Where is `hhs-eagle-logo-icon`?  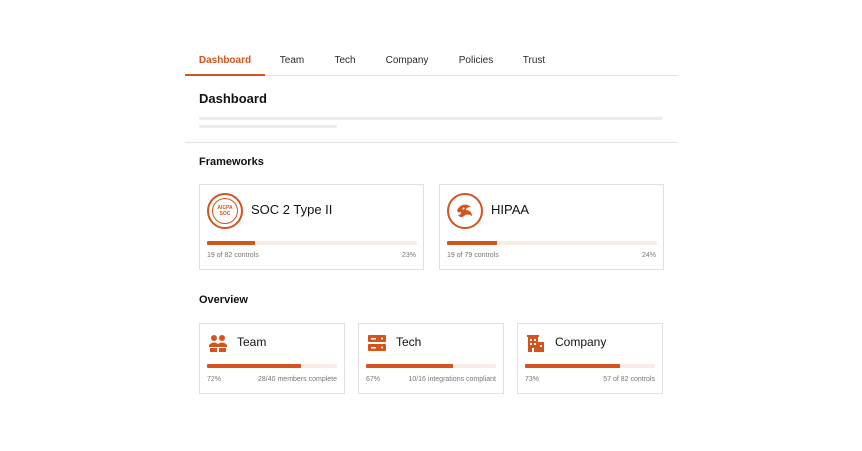 hhs-eagle-logo-icon is located at coordinates (465, 211).